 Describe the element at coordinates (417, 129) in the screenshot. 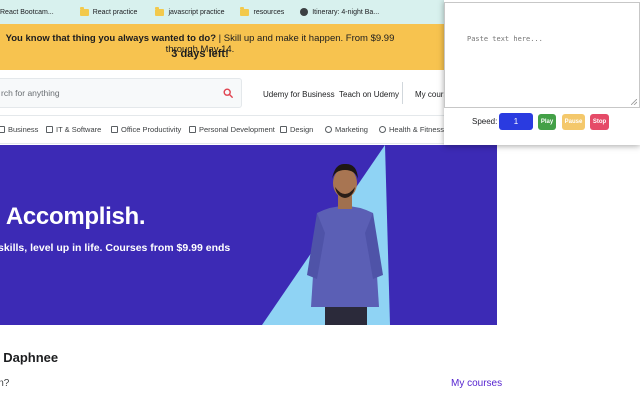

I see `category-label: Health & Fitness` at that location.